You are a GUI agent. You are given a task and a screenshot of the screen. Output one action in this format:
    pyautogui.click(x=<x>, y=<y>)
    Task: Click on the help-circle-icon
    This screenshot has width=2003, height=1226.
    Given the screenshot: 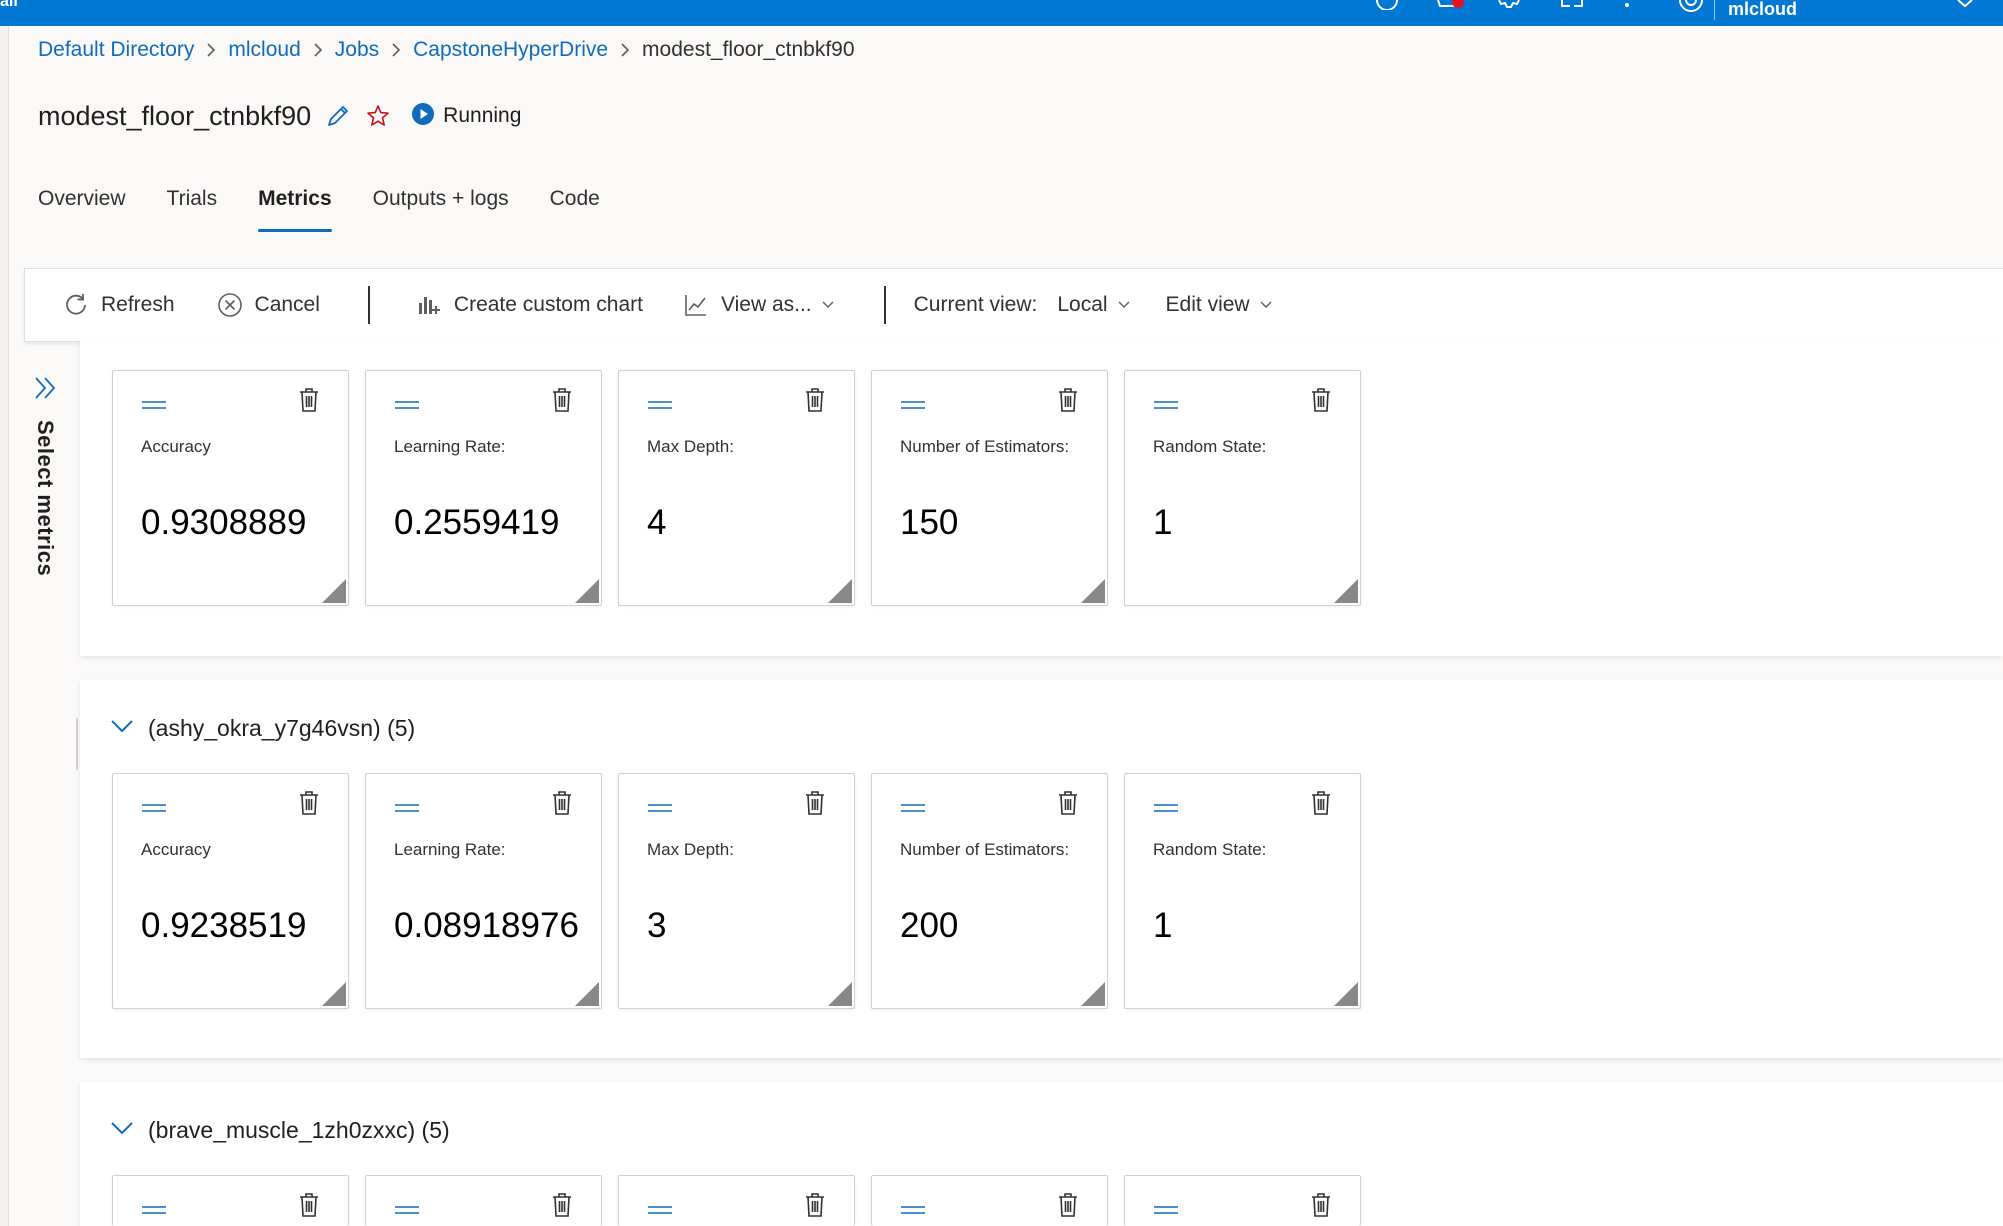 What is the action you would take?
    pyautogui.click(x=1387, y=5)
    